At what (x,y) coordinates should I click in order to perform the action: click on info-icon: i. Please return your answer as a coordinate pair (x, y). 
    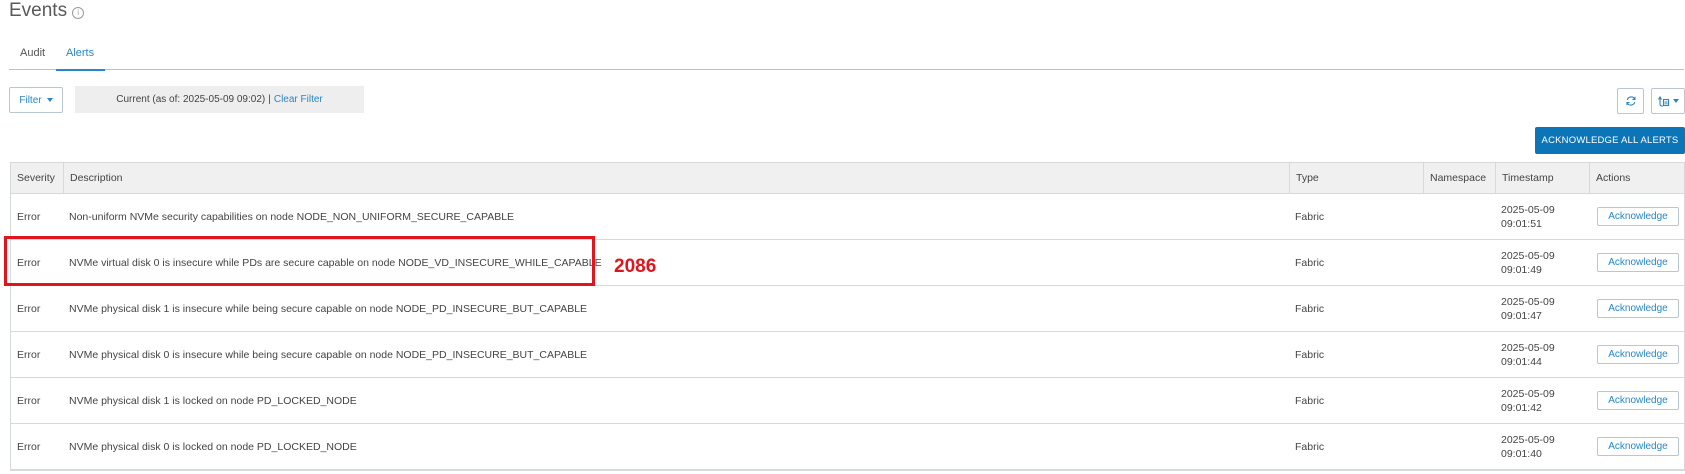
    Looking at the image, I should click on (78, 13).